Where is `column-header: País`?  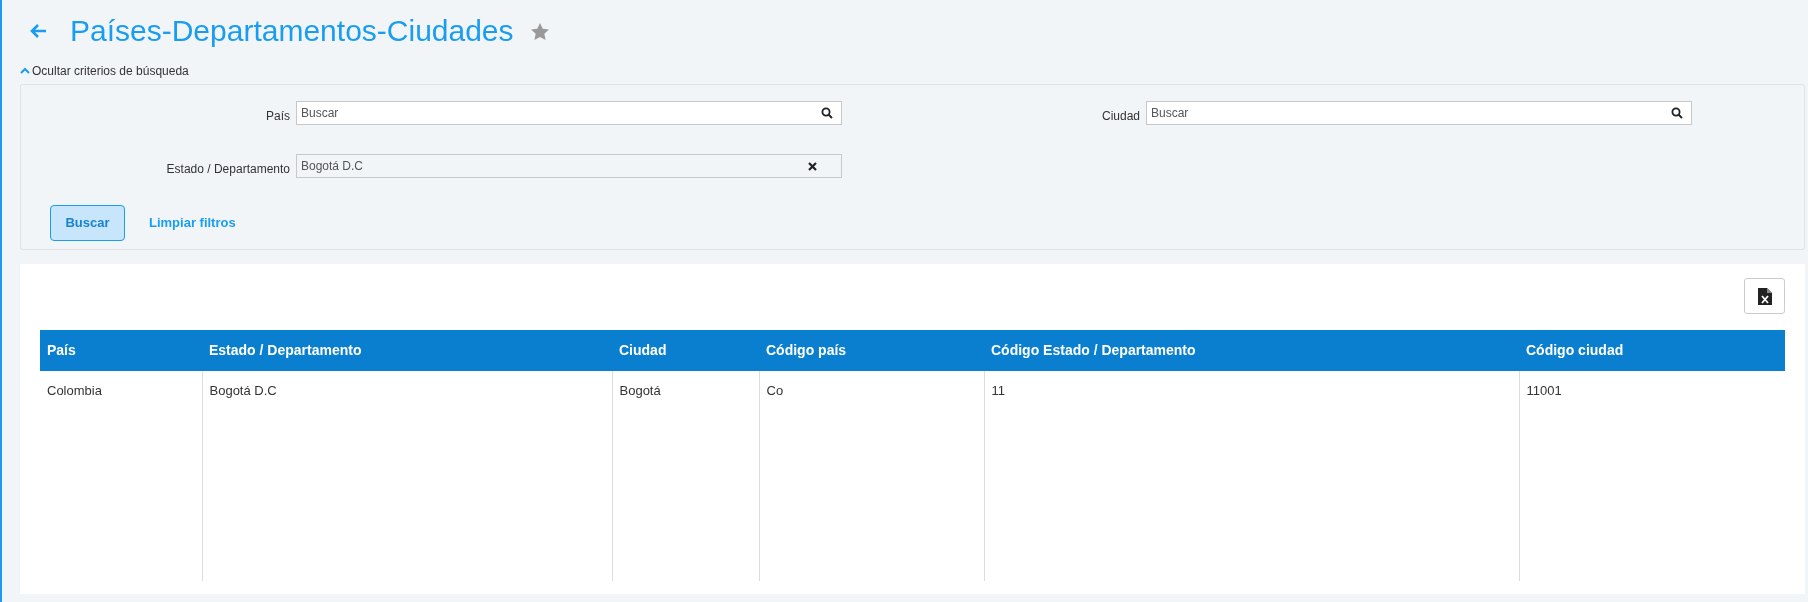 column-header: País is located at coordinates (121, 350).